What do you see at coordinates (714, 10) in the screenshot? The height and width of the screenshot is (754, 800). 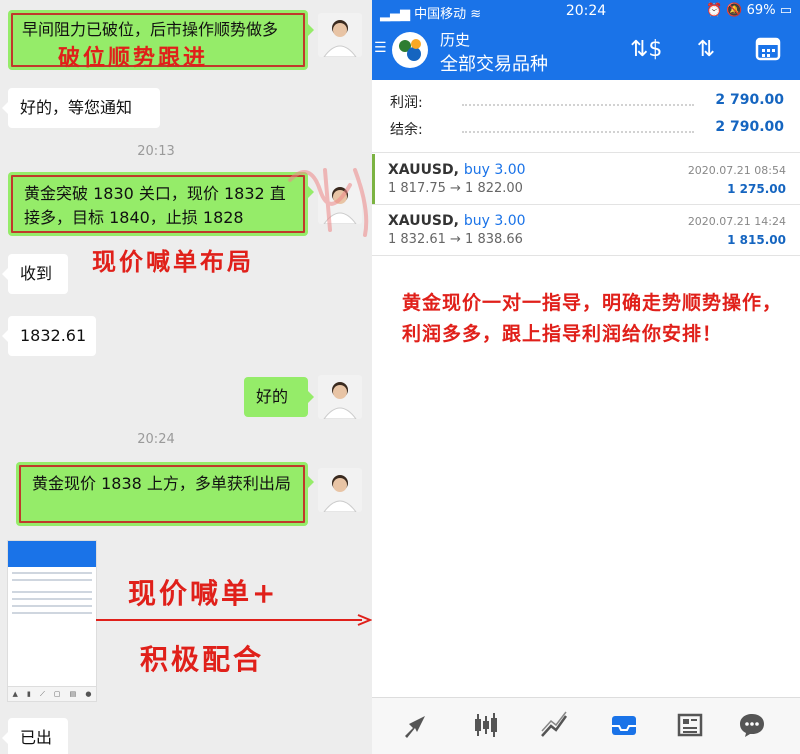 I see `alarm-icon: ⏰` at bounding box center [714, 10].